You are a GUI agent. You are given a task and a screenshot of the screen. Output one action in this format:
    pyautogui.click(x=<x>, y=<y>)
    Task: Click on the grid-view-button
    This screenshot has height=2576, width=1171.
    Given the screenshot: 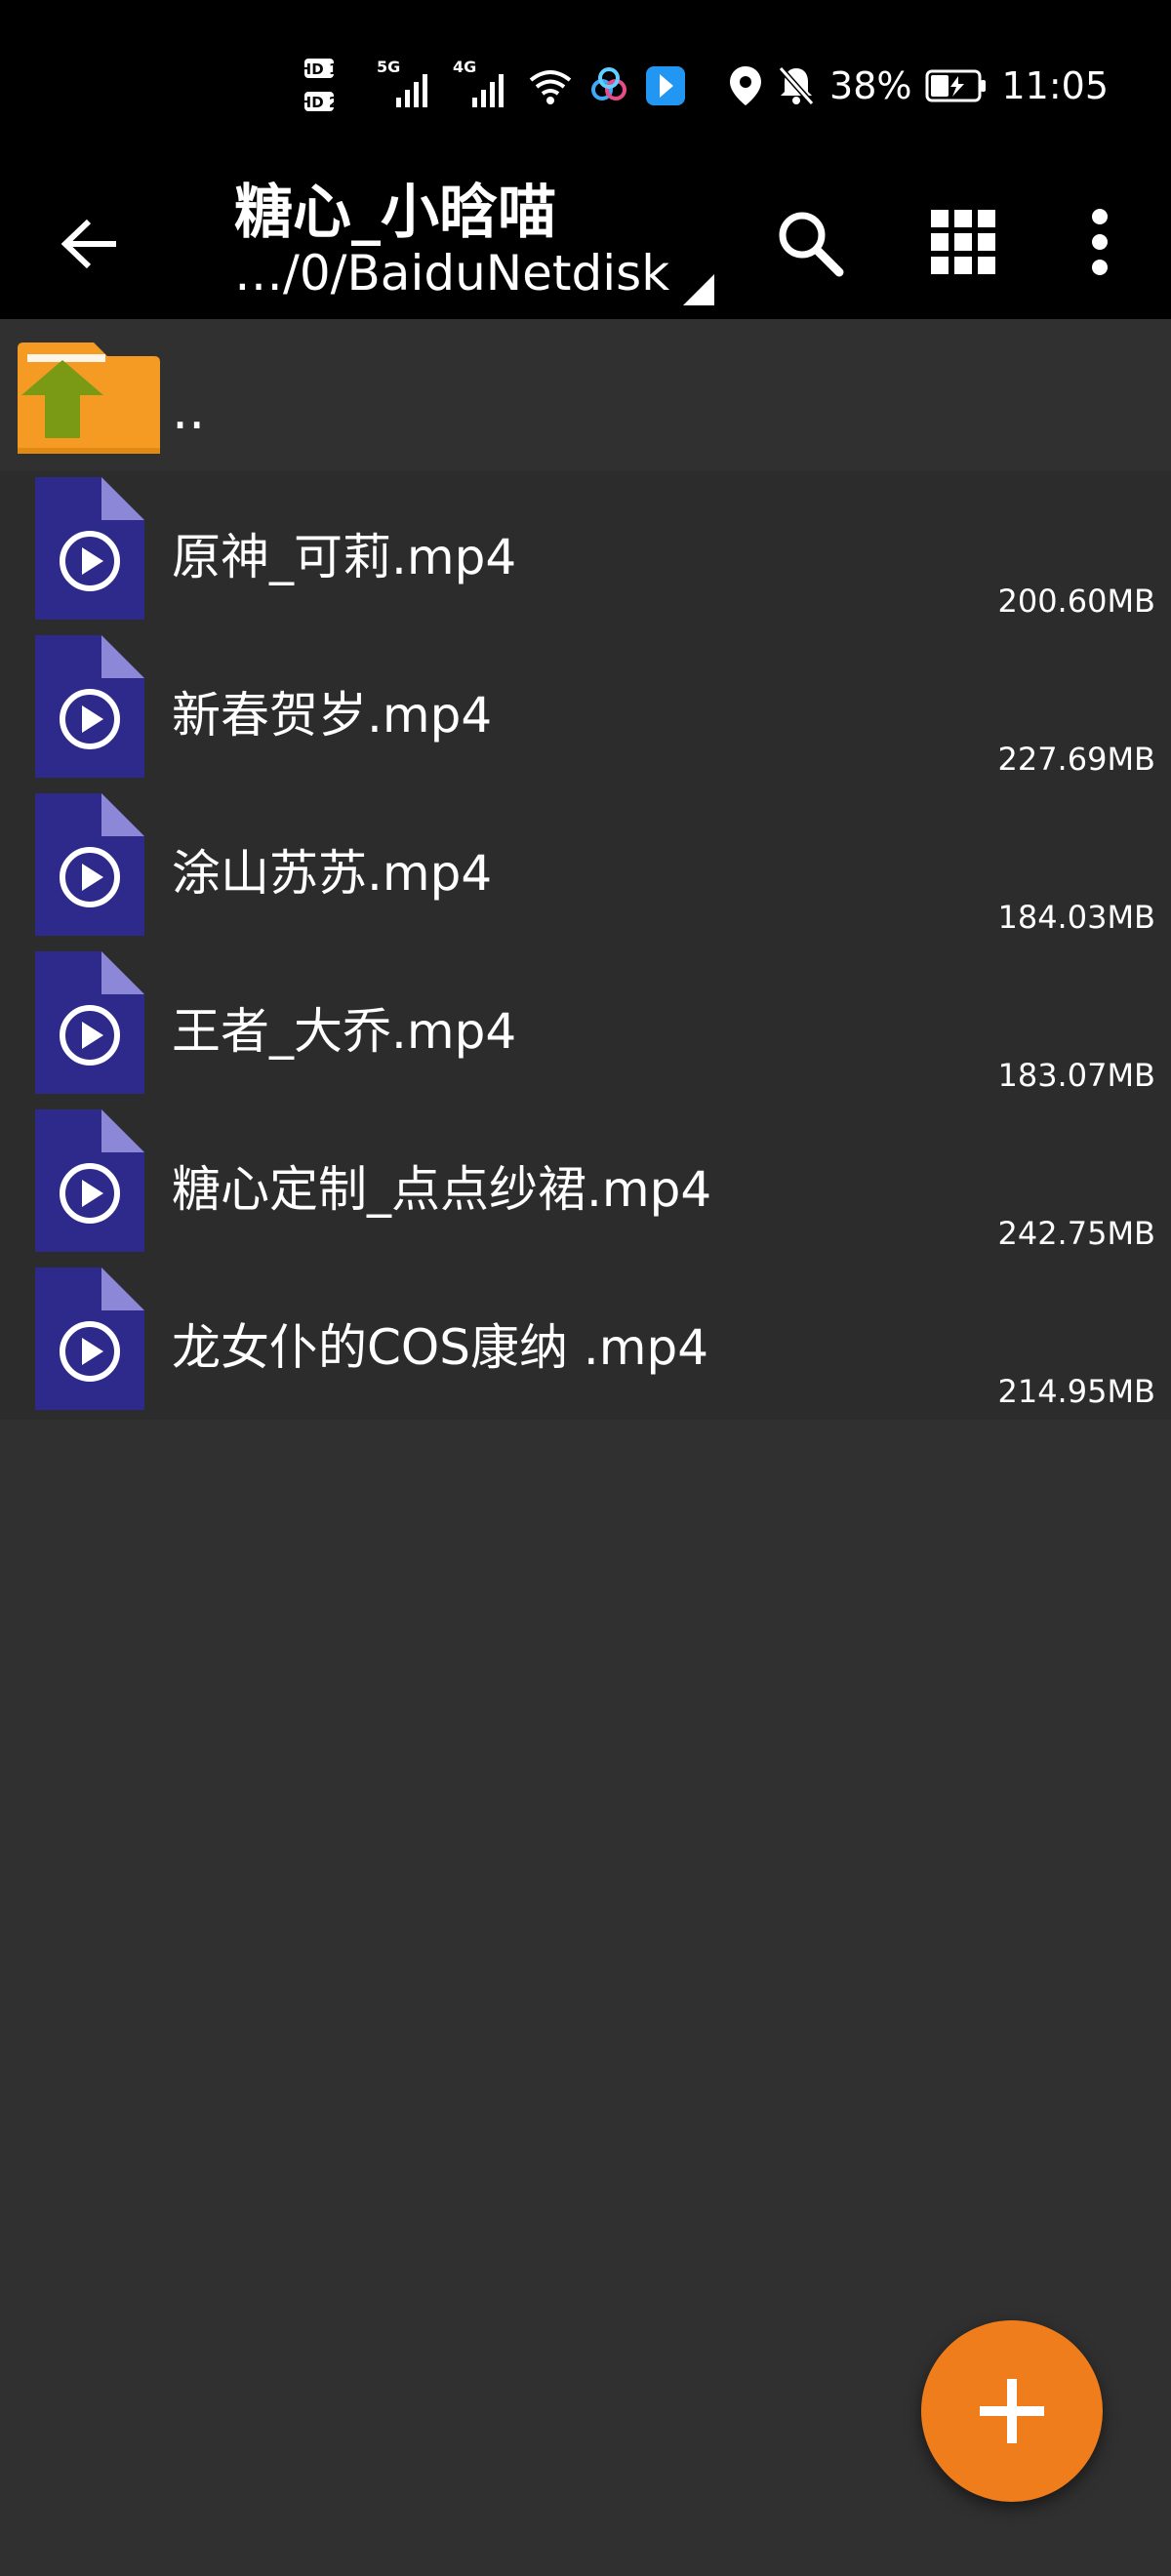 What is the action you would take?
    pyautogui.click(x=963, y=242)
    